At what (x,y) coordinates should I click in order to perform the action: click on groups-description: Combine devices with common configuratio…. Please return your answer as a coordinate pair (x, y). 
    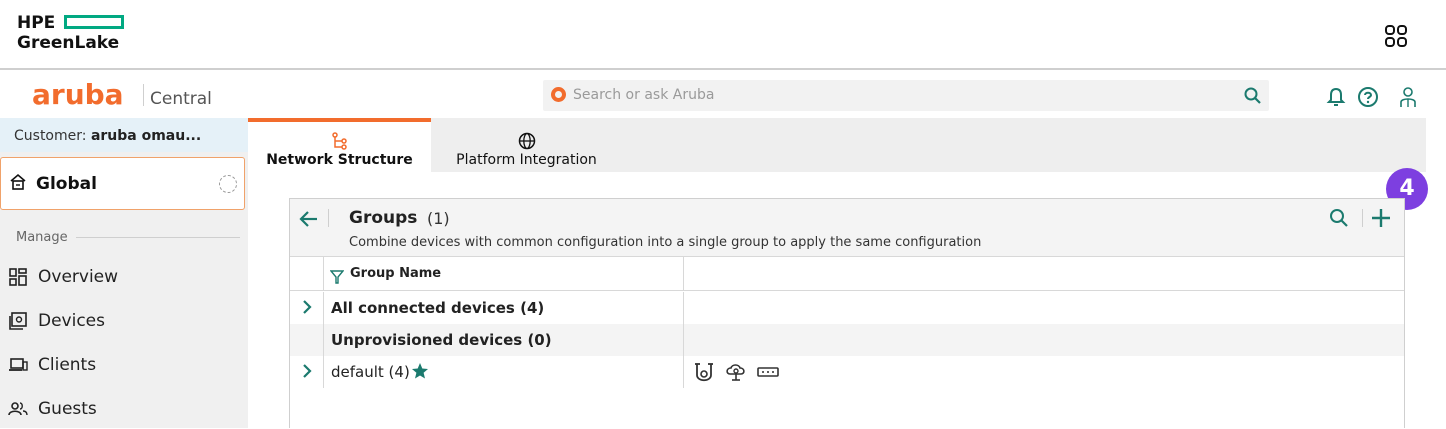
    Looking at the image, I should click on (665, 242).